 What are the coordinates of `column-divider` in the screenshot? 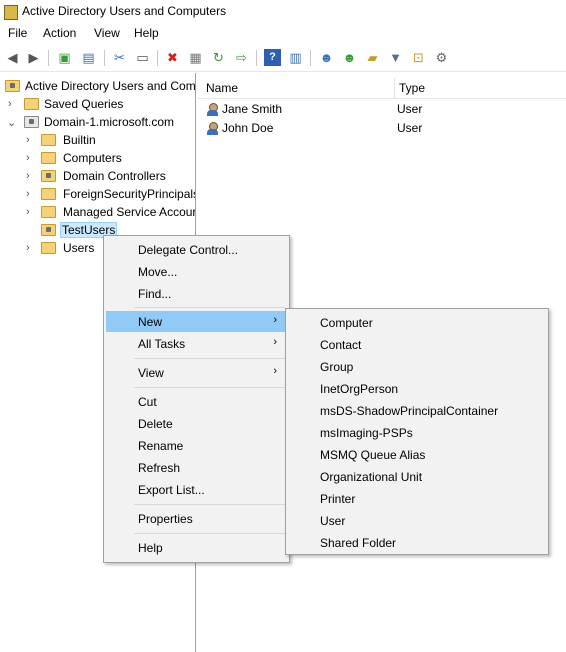 It's located at (394, 88).